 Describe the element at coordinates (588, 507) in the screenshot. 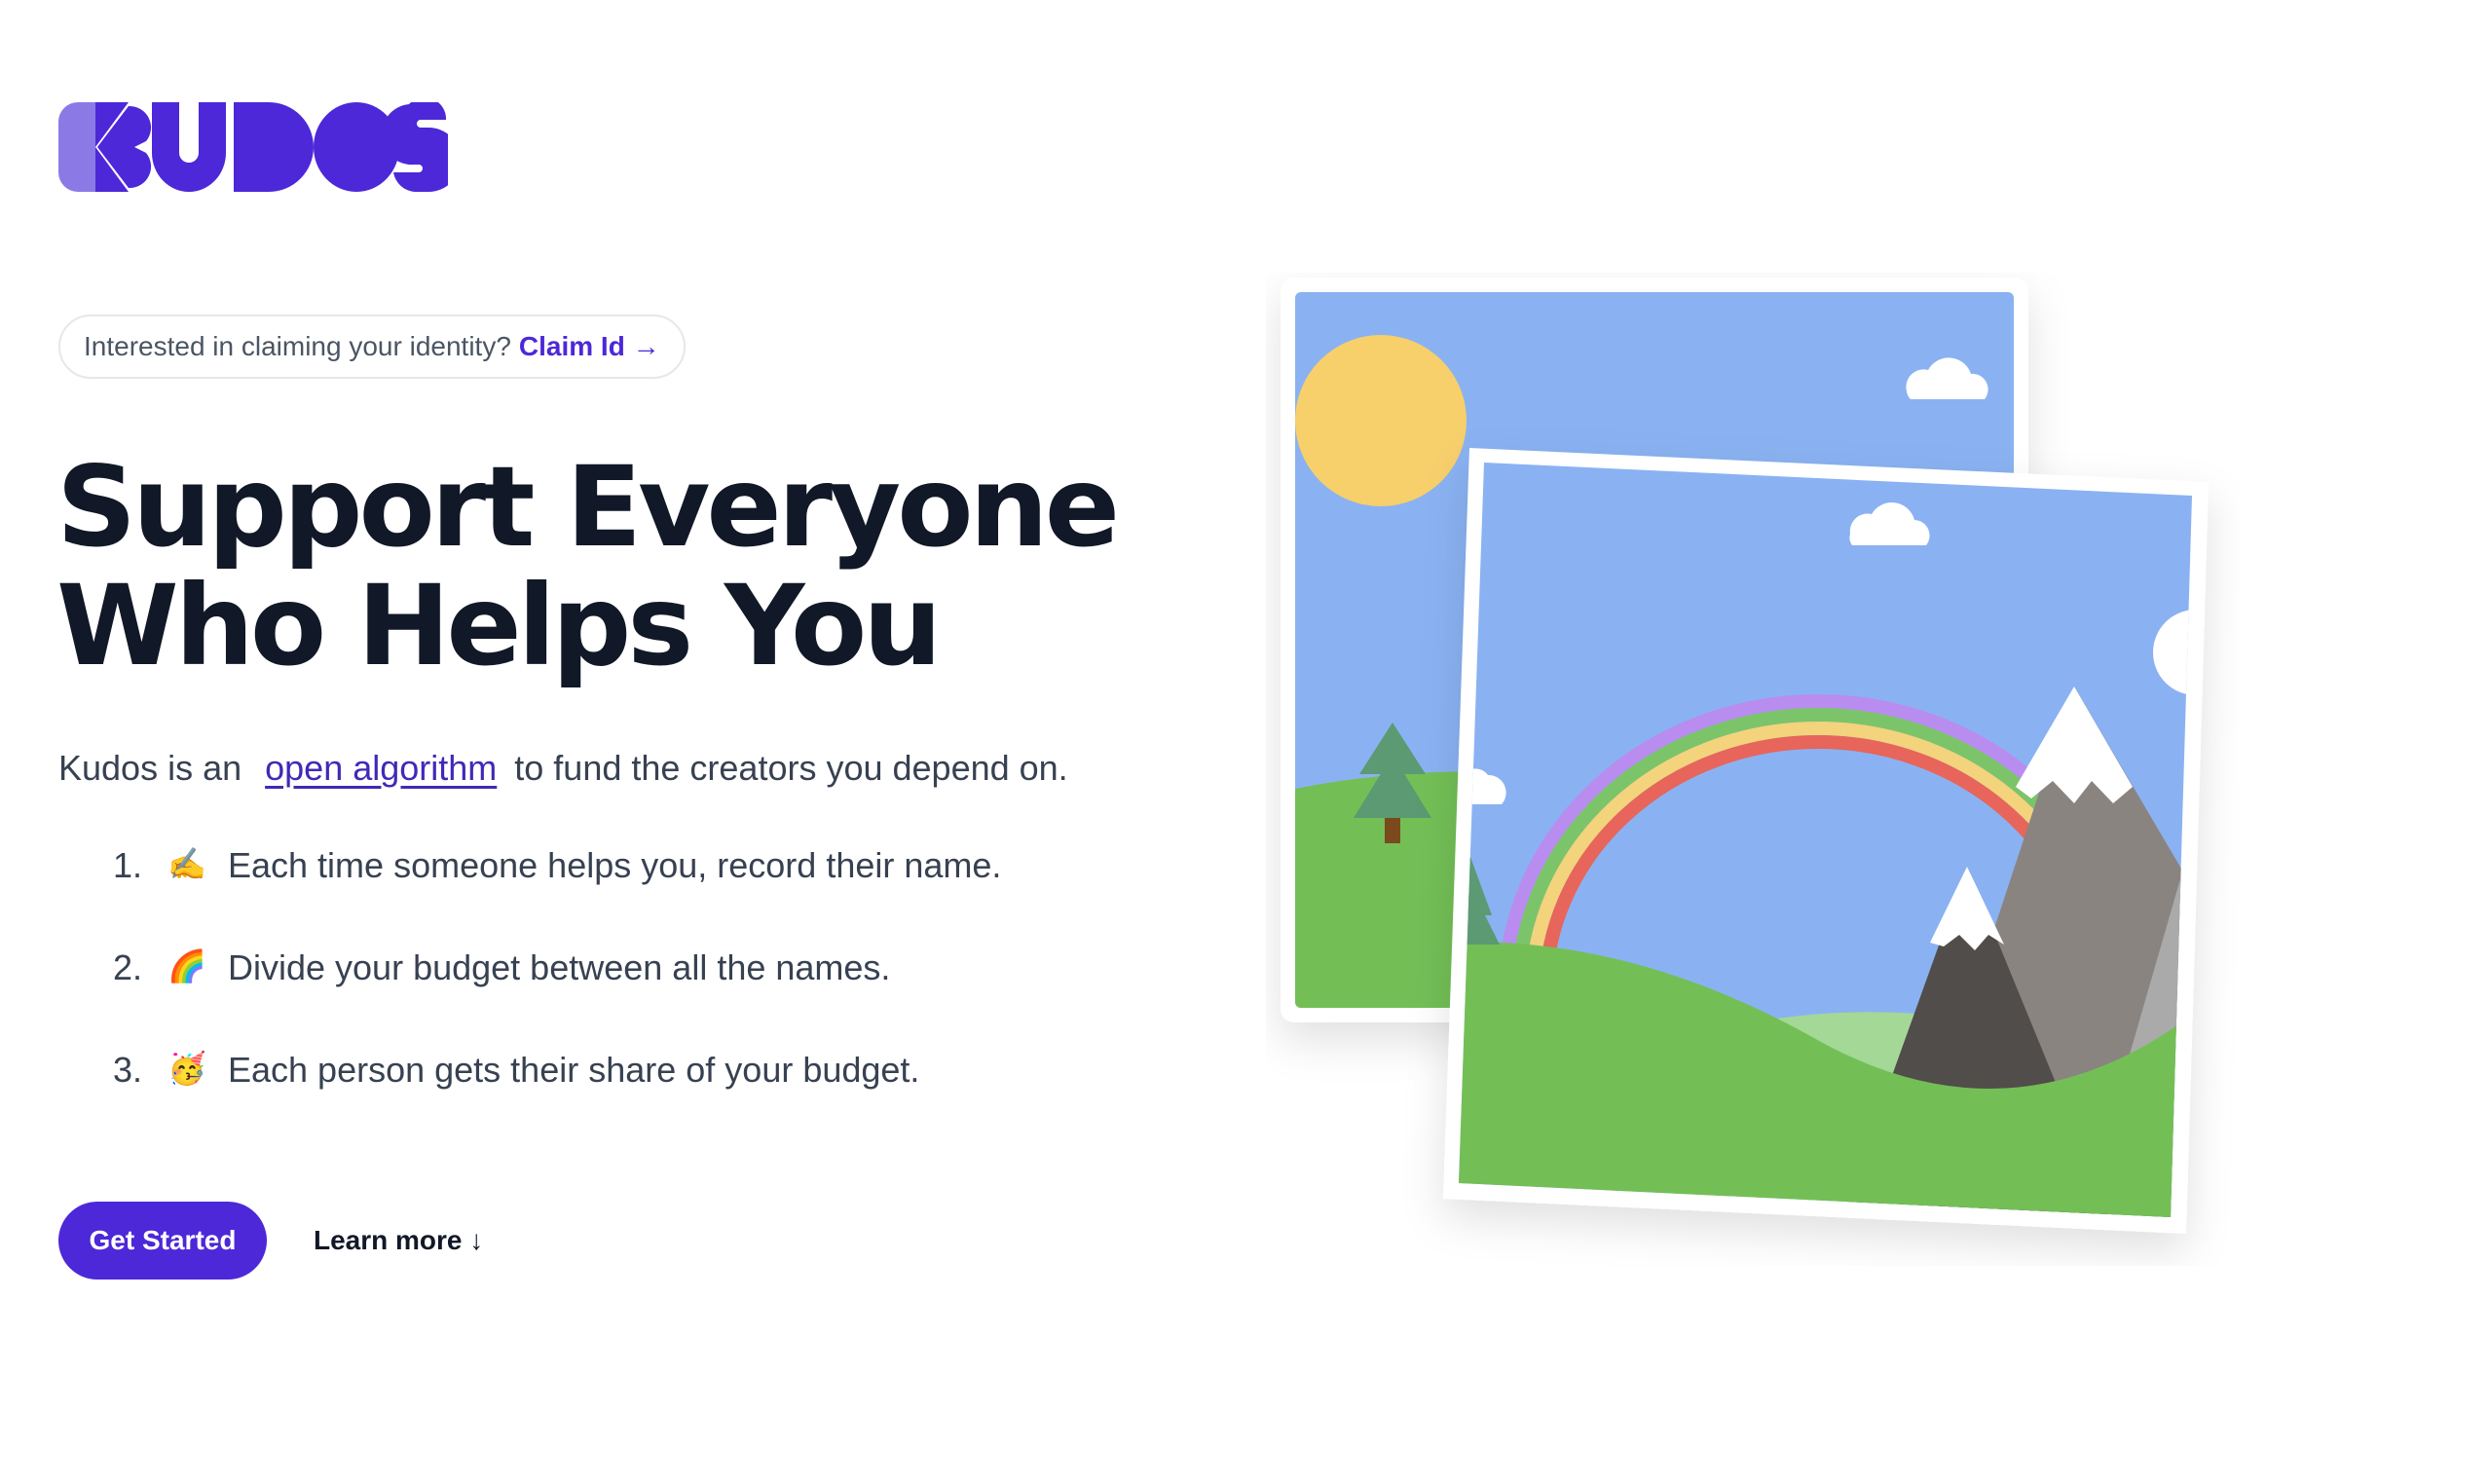

I see `hero-line-1: Support Everyone` at that location.